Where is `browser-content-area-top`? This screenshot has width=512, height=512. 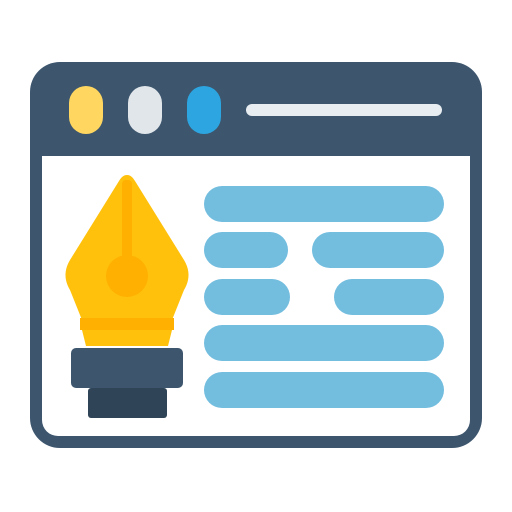
browser-content-area-top is located at coordinates (256, 168).